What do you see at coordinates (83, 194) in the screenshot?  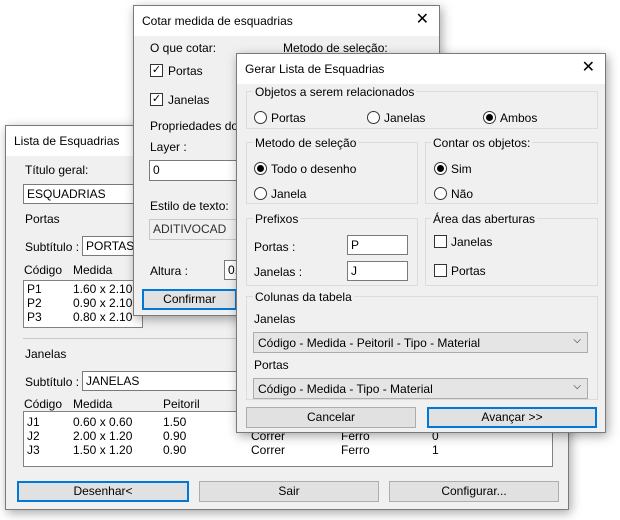 I see `titulo-geral-input: ESQUADRIAS` at bounding box center [83, 194].